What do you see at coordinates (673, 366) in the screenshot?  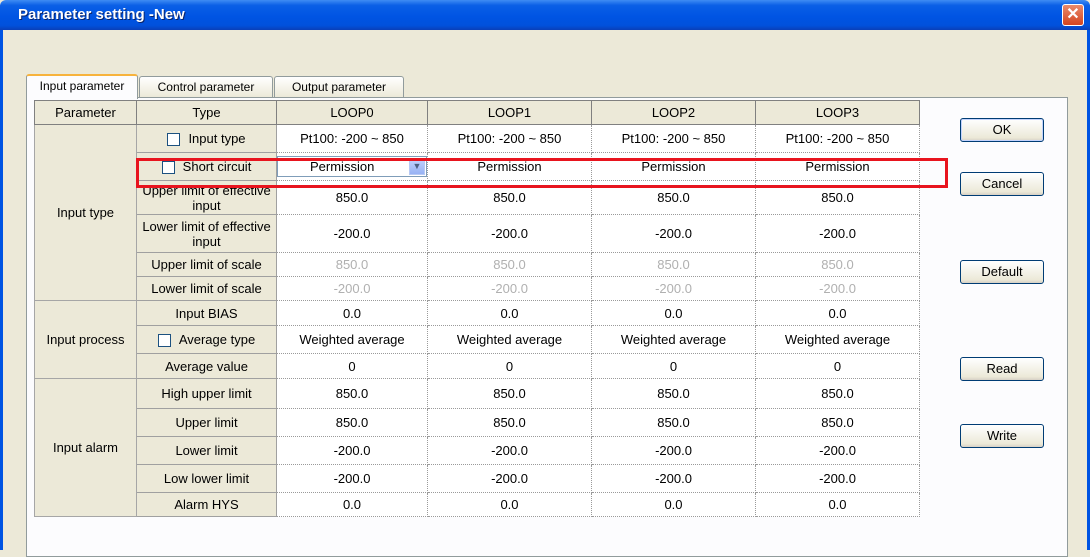 I see `cell-loop2: 0` at bounding box center [673, 366].